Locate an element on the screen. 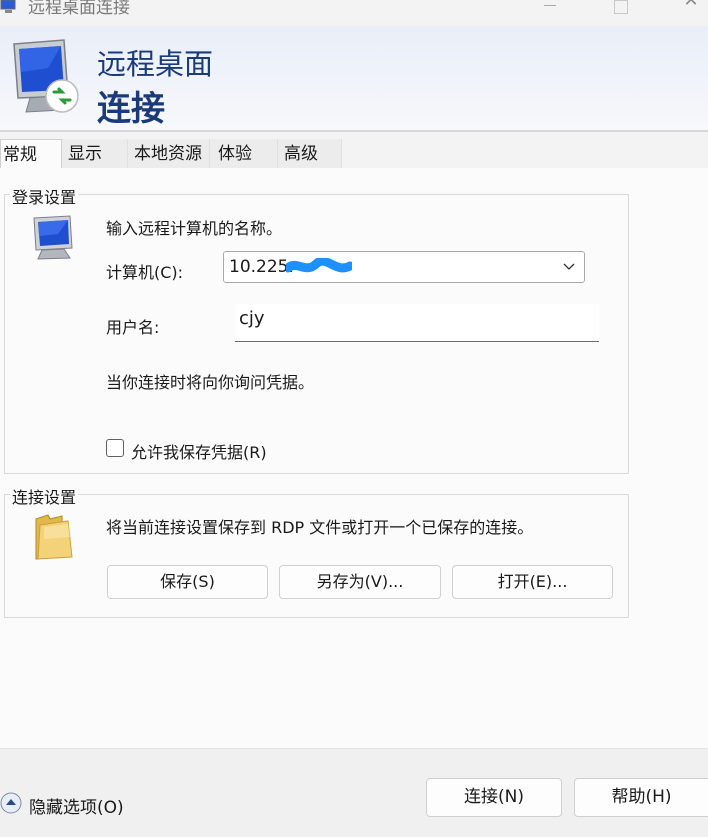 This screenshot has width=708, height=837. save-button: 保存(S) is located at coordinates (187, 582).